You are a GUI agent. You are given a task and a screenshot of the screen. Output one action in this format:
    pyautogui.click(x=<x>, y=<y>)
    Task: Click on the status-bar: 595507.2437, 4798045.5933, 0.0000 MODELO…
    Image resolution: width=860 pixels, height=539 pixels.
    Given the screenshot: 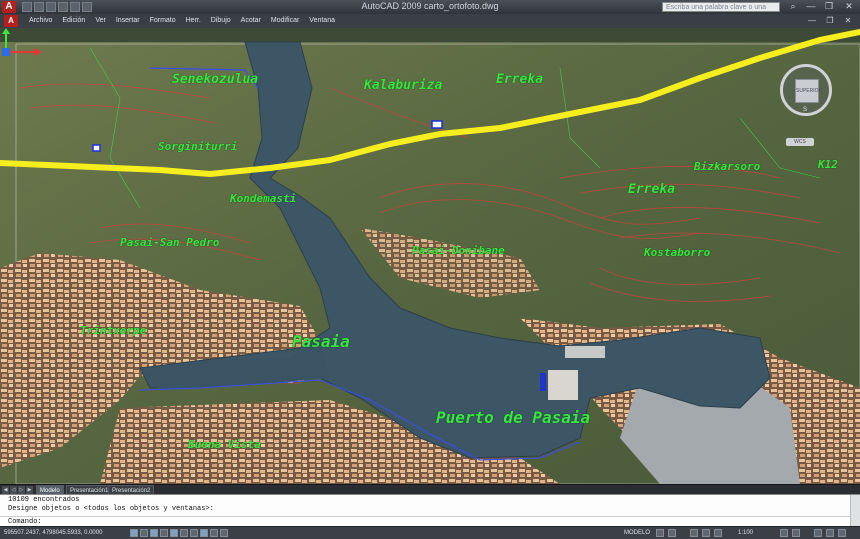 What is the action you would take?
    pyautogui.click(x=430, y=532)
    